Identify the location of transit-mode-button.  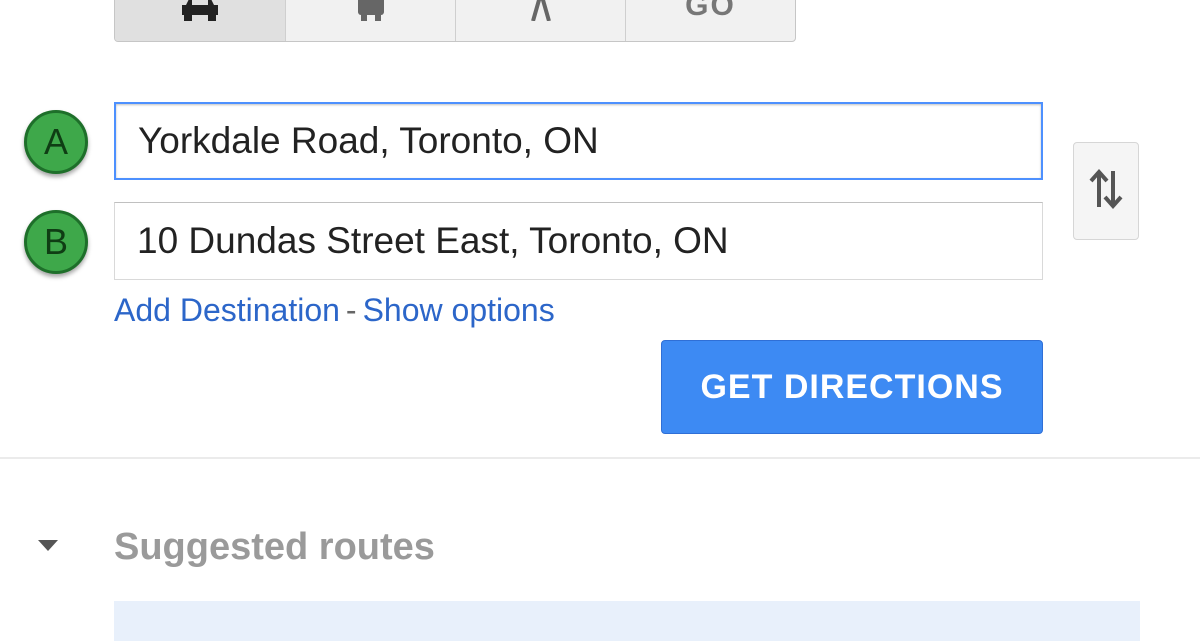
(370, 20).